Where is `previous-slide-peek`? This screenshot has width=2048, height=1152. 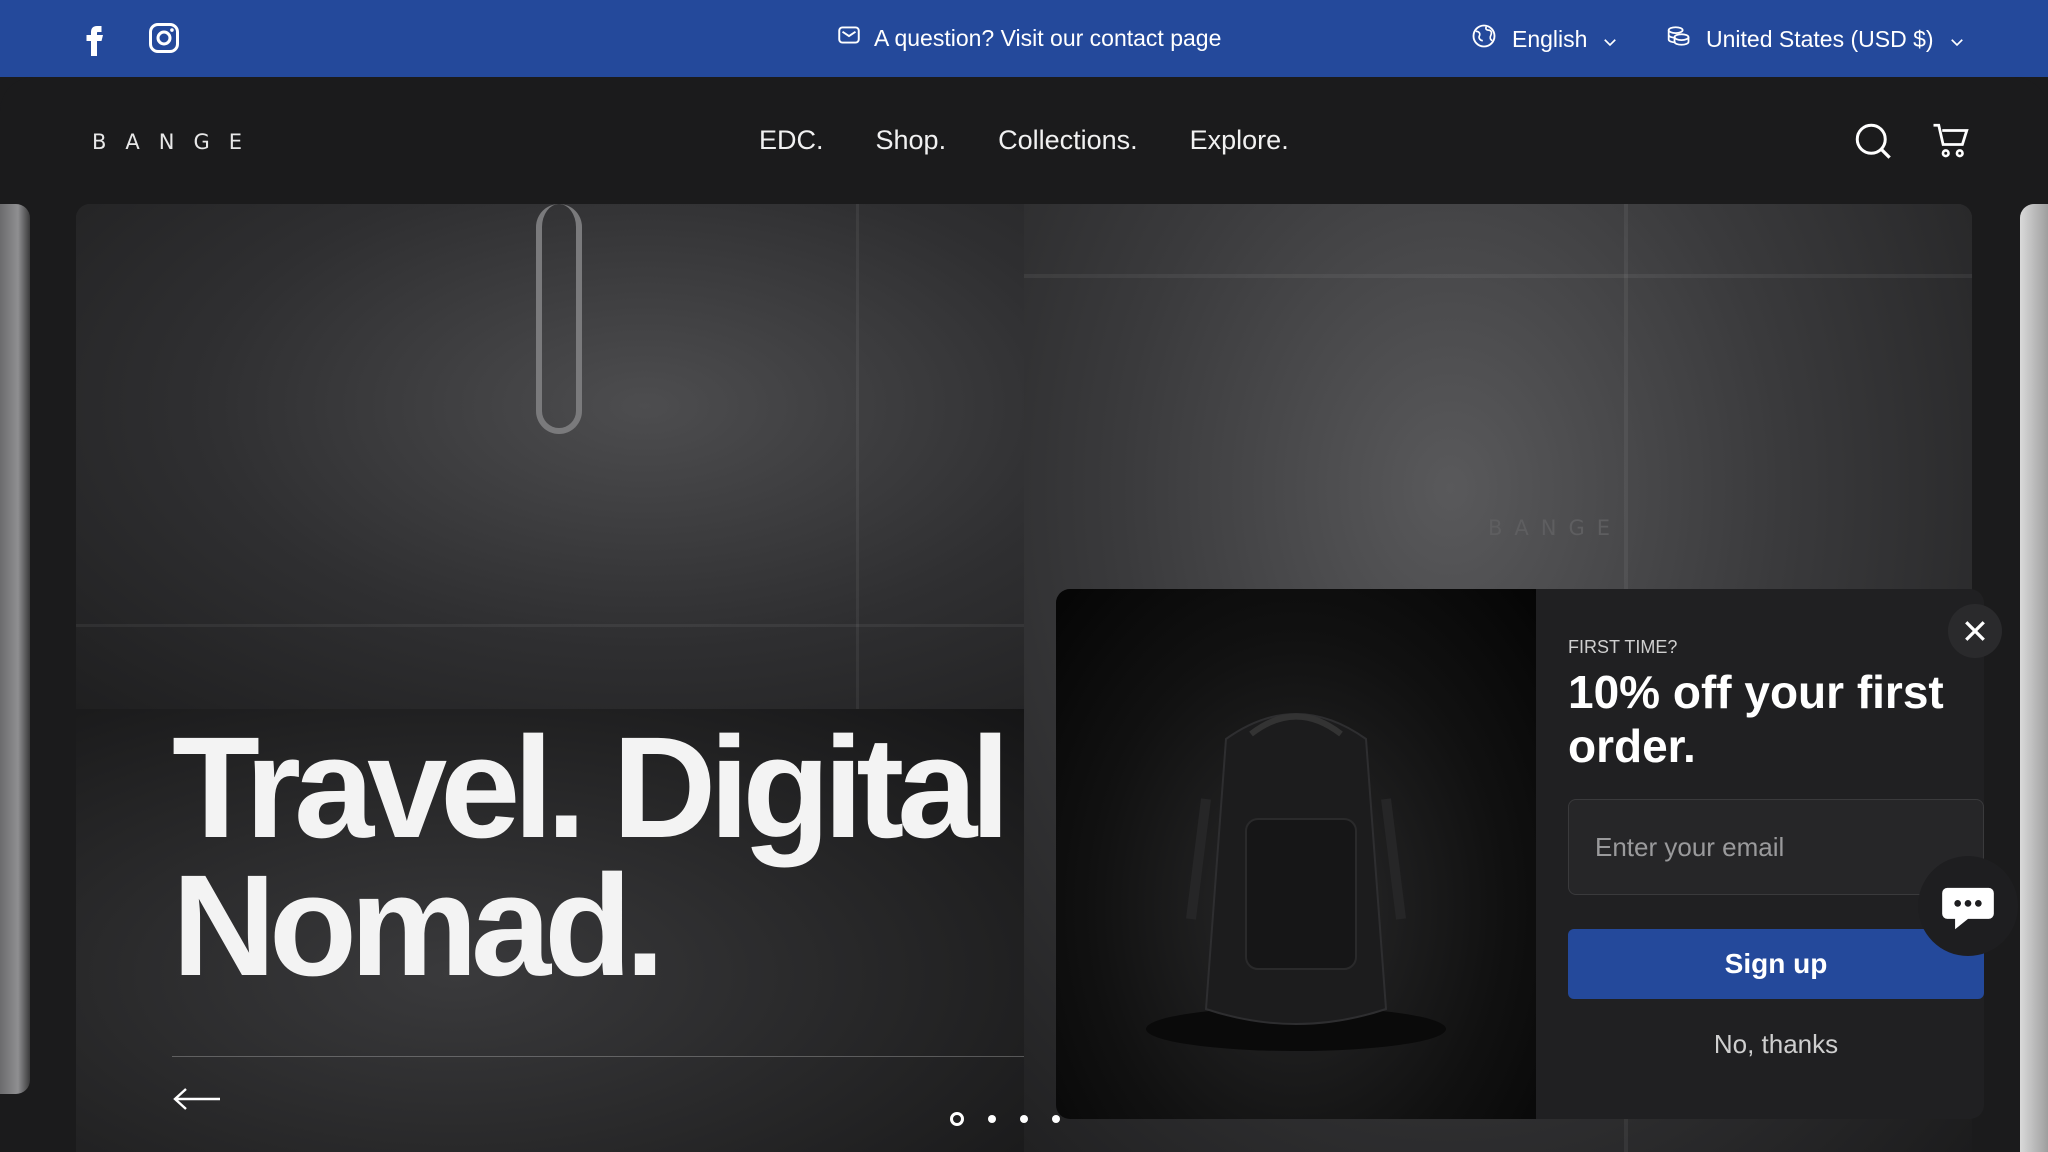 previous-slide-peek is located at coordinates (15, 649).